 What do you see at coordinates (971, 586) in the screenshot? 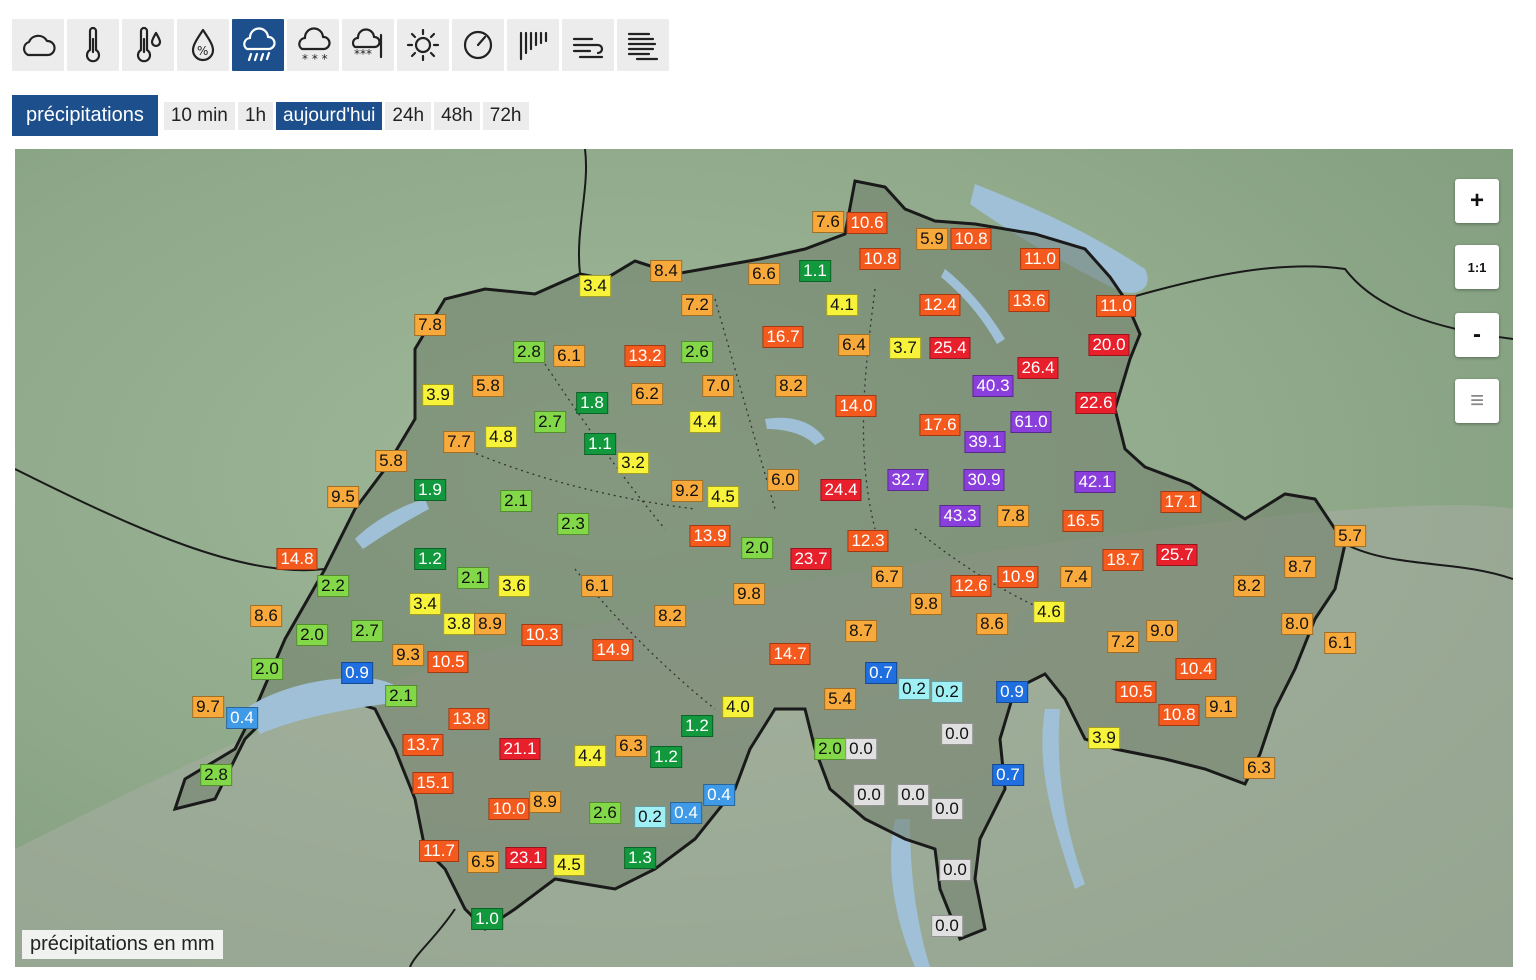
I see `station-value: 12.6` at bounding box center [971, 586].